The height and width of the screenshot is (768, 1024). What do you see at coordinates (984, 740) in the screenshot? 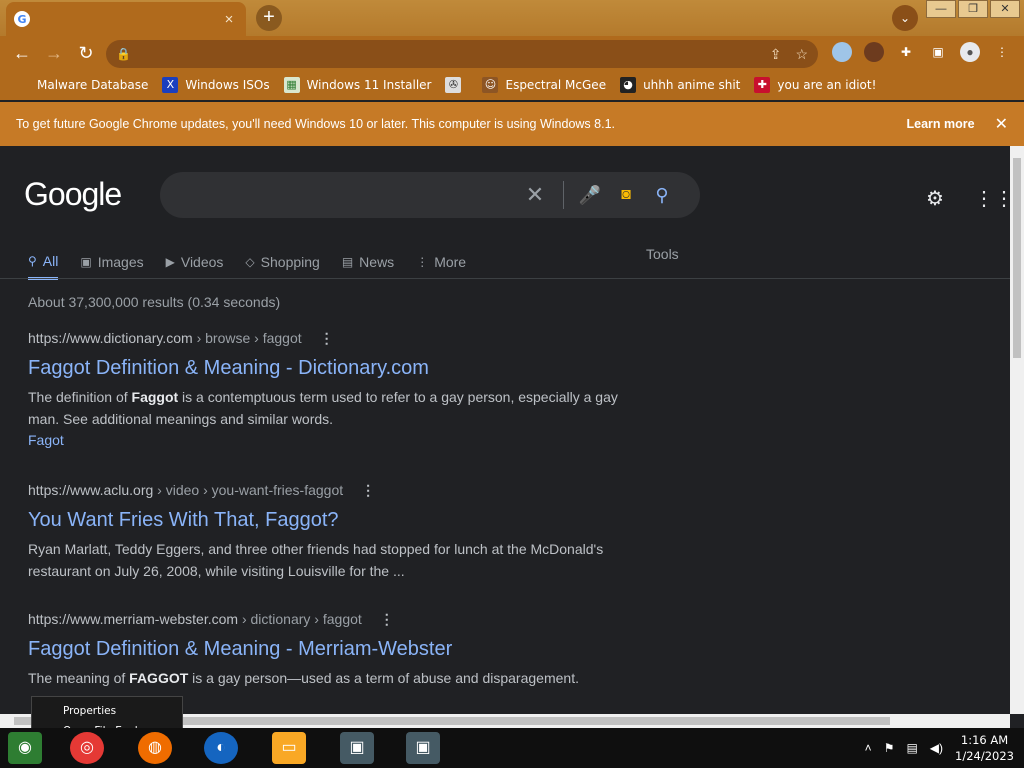
I see `clock-time: 1:16 AM` at bounding box center [984, 740].